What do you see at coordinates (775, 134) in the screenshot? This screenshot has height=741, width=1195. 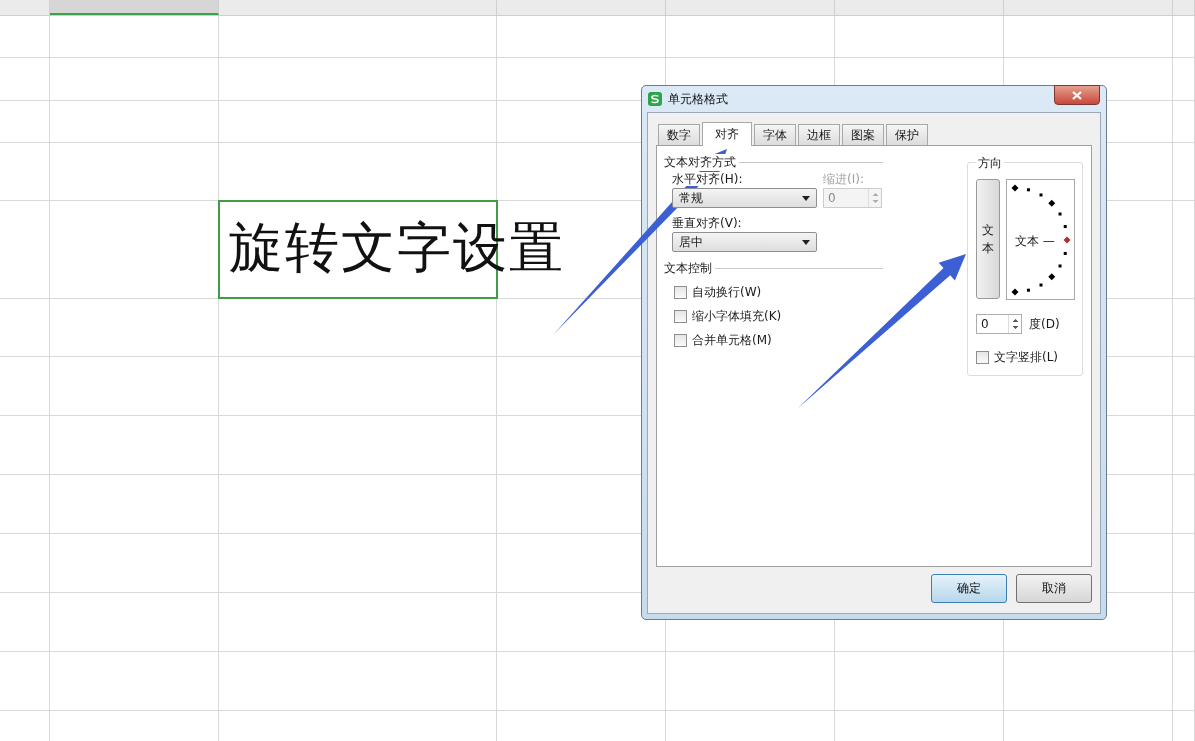 I see `tab: 字体` at bounding box center [775, 134].